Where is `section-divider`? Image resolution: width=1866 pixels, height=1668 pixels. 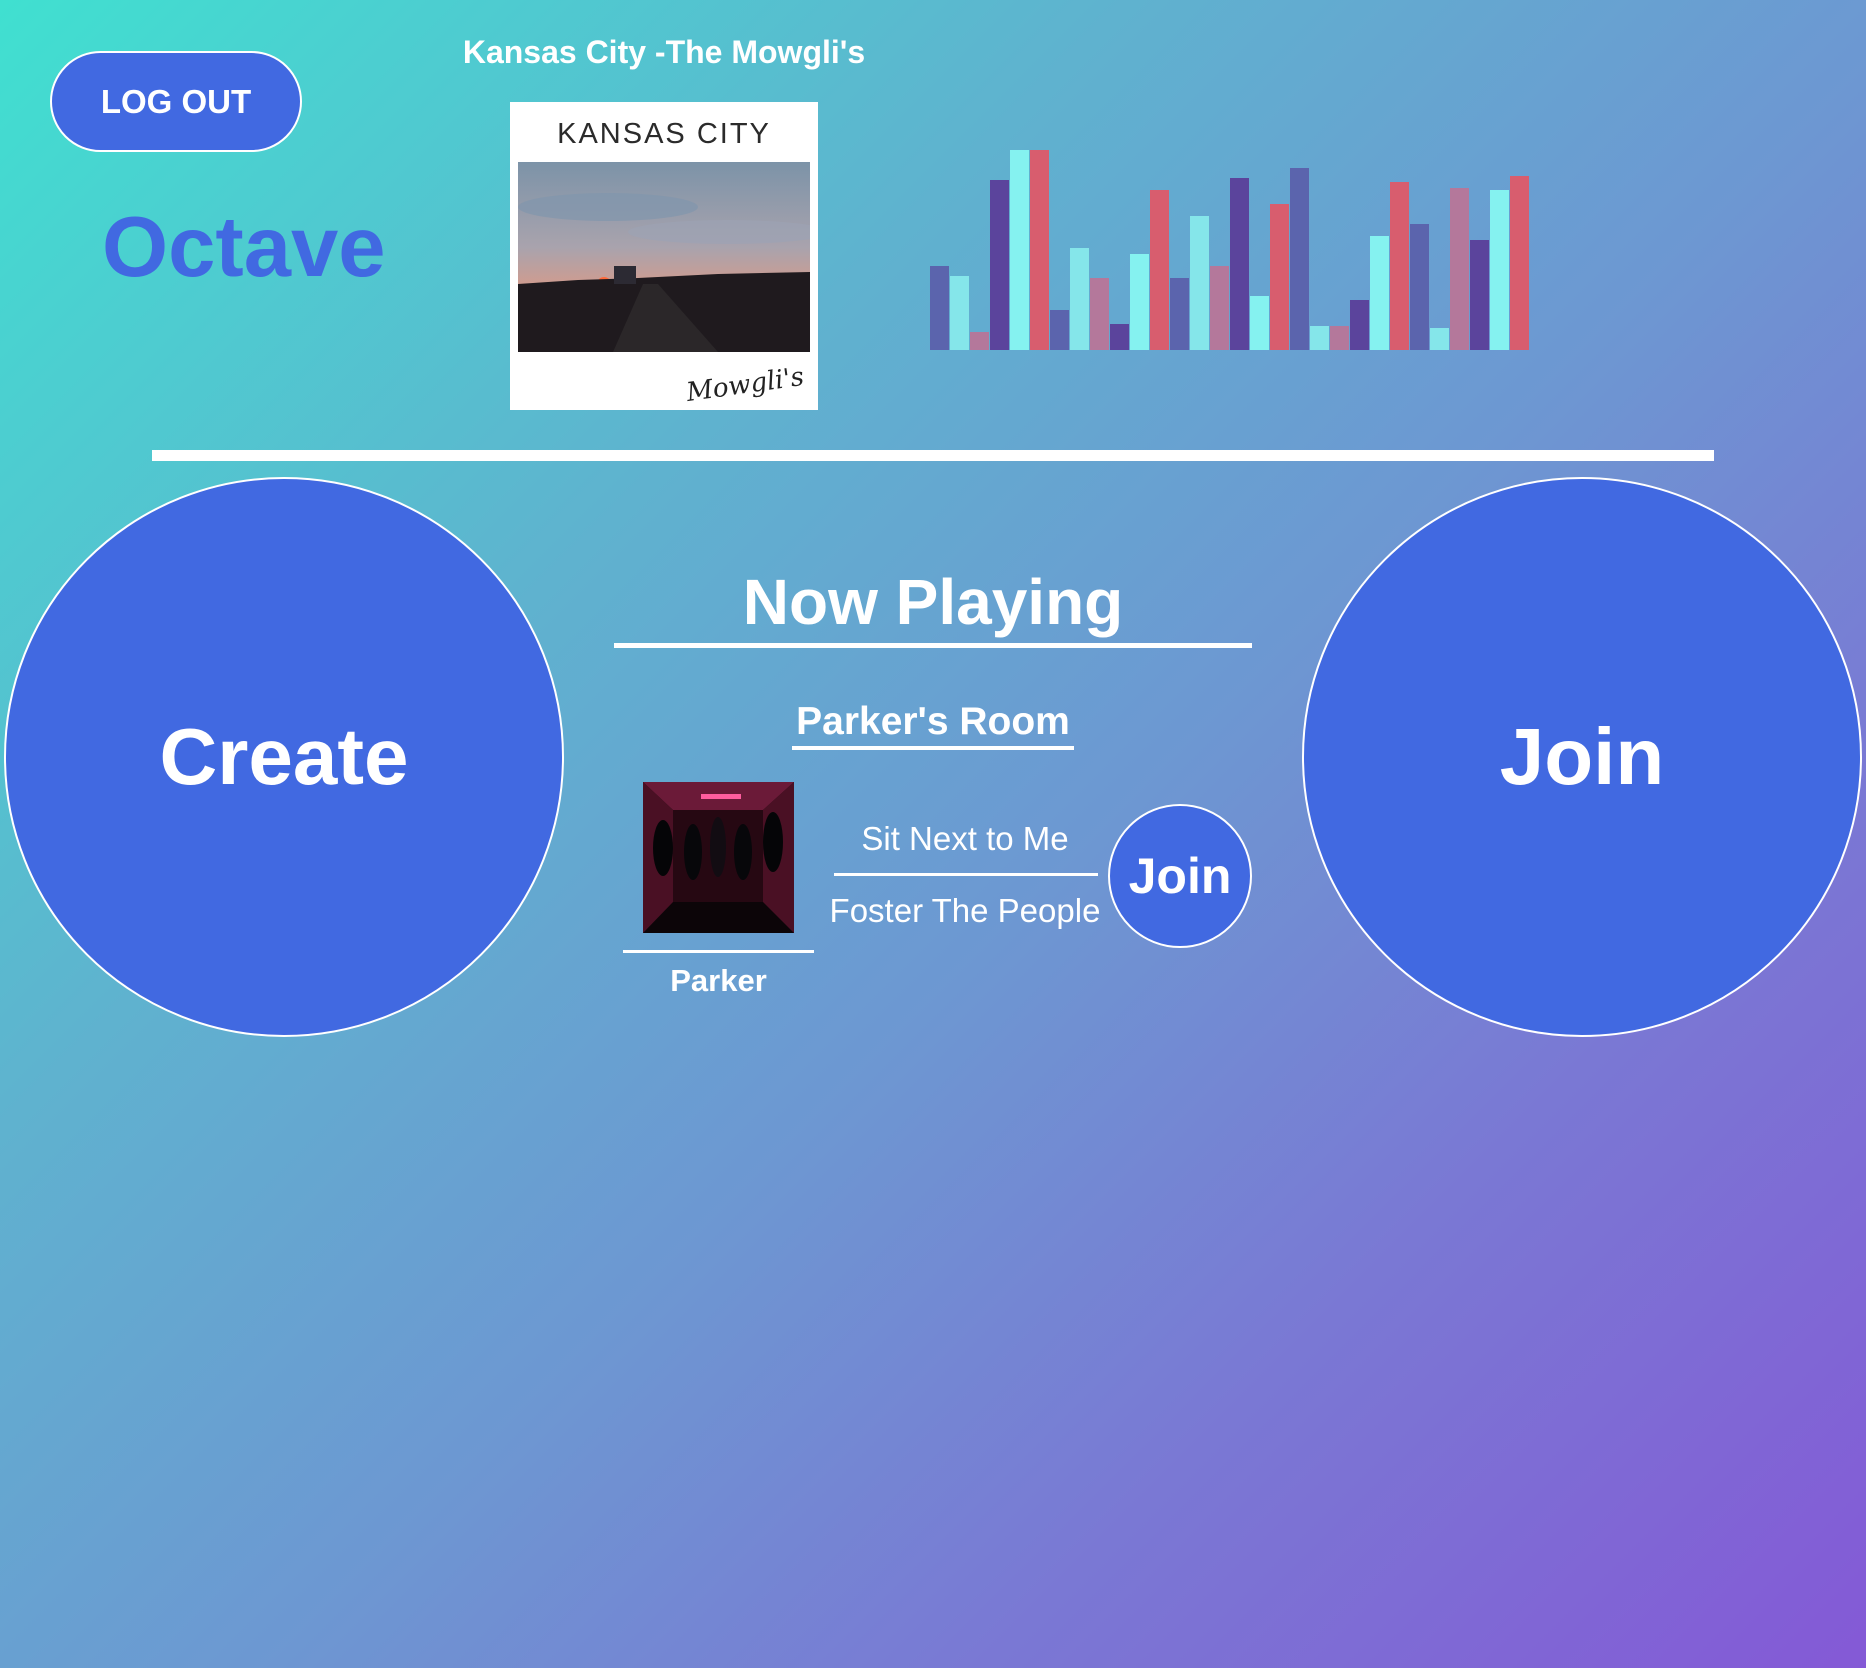
section-divider is located at coordinates (933, 455).